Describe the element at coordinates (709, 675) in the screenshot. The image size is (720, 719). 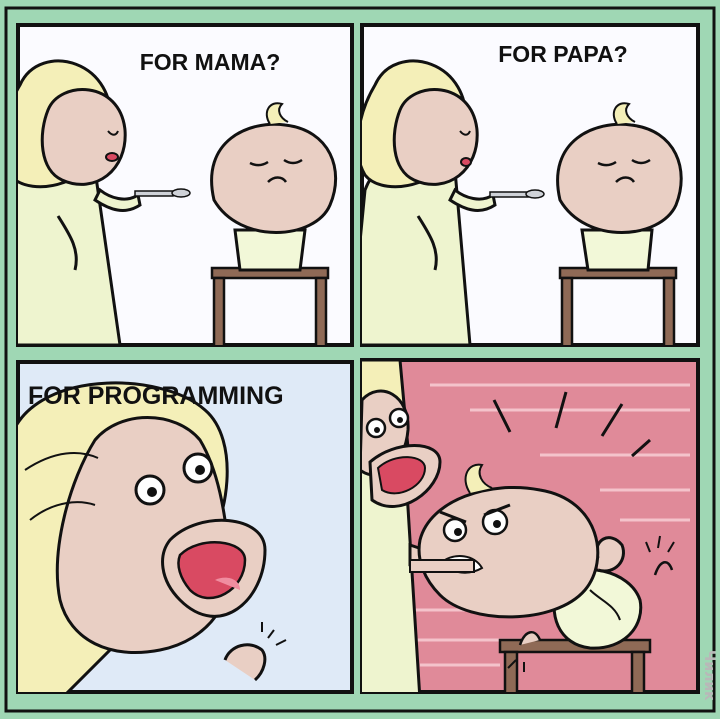
I see `watermark-text: Чилик` at that location.